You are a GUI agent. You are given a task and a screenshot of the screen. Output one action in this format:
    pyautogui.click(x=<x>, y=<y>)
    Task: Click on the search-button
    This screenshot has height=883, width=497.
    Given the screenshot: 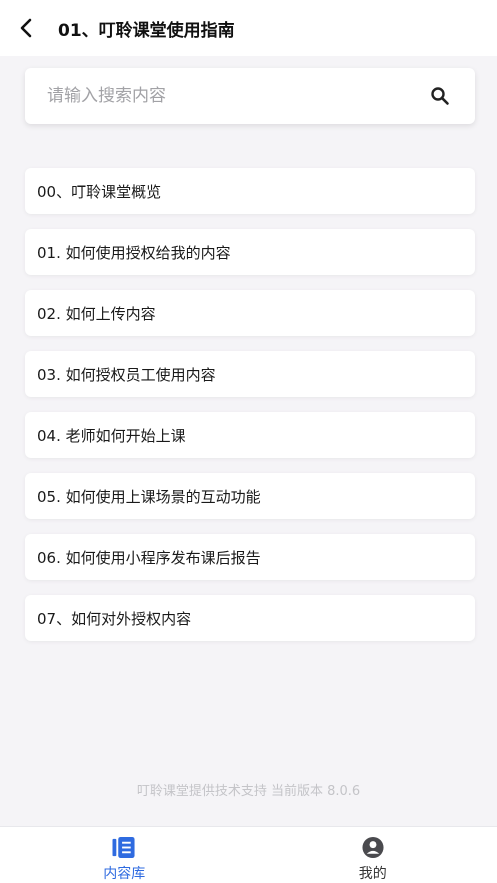 What is the action you would take?
    pyautogui.click(x=440, y=96)
    